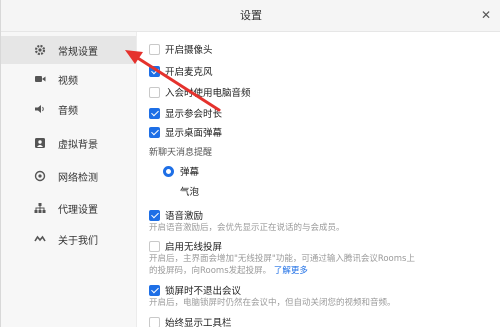 This screenshot has width=500, height=327. What do you see at coordinates (168, 171) in the screenshot?
I see `popup-radio` at bounding box center [168, 171].